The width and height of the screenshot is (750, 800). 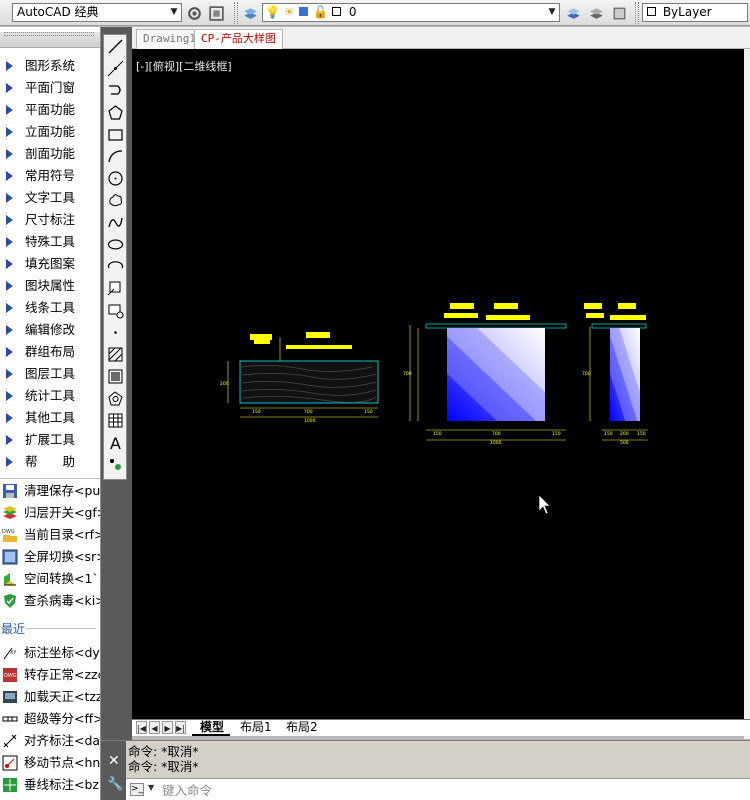 What do you see at coordinates (154, 727) in the screenshot?
I see `prev-layout-button: ◀` at bounding box center [154, 727].